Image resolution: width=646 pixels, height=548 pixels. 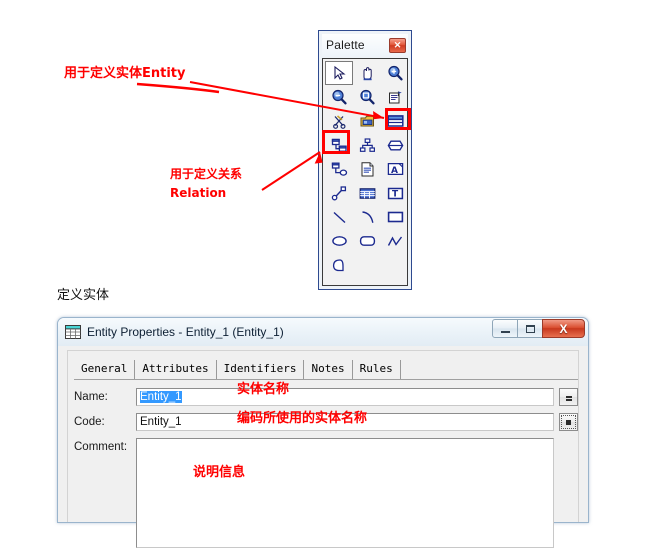 What do you see at coordinates (395, 217) in the screenshot?
I see `rectangle-tool` at bounding box center [395, 217].